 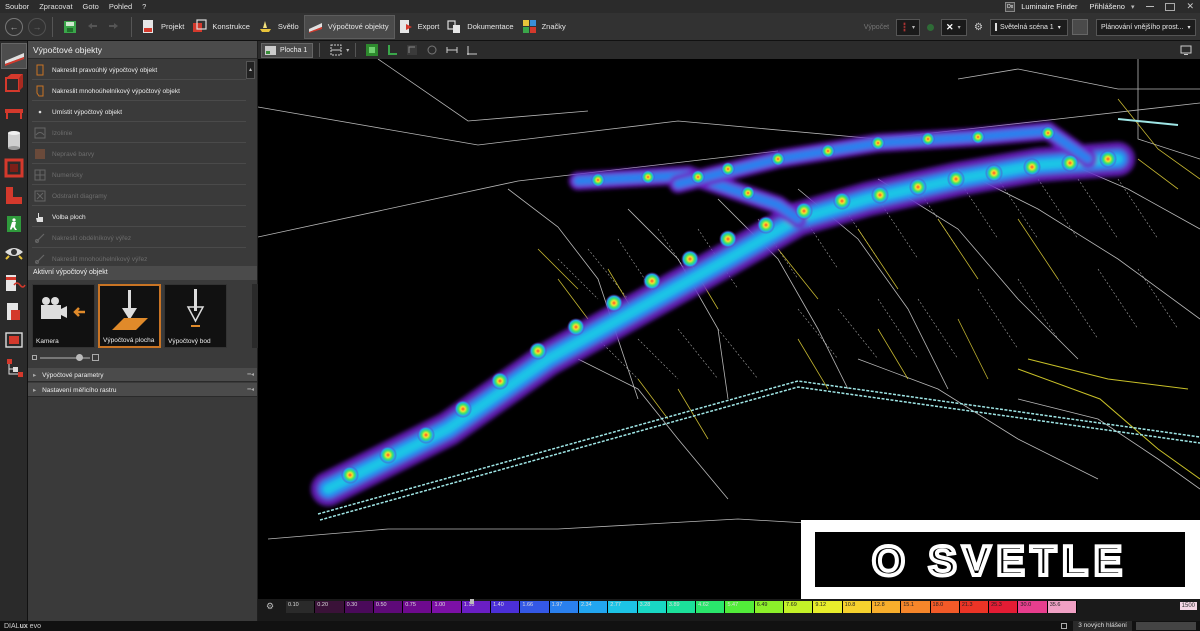 What do you see at coordinates (142, 375) in the screenshot?
I see `calc-parameters-section: ▸ Výpočtové parametry ━◂` at bounding box center [142, 375].